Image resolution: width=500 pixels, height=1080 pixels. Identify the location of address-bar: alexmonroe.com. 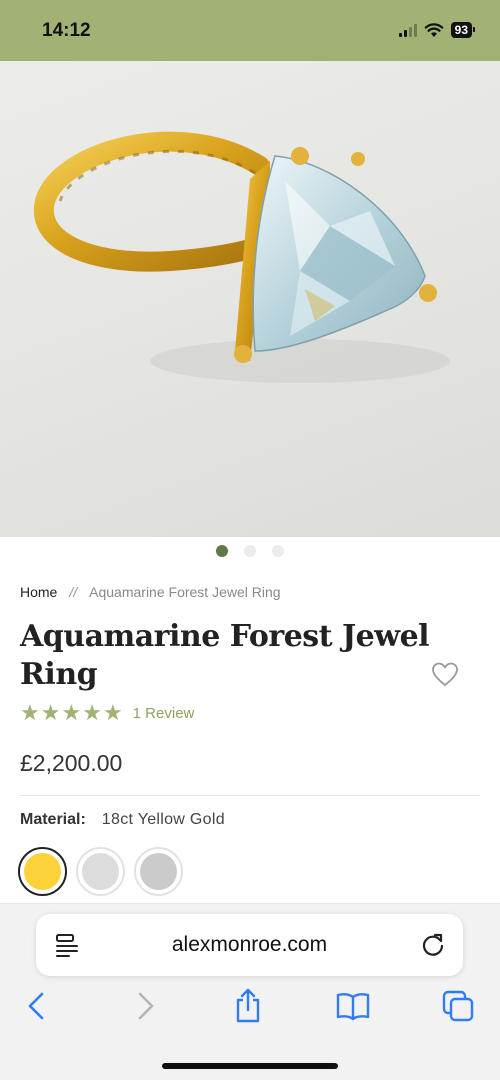
(249, 945).